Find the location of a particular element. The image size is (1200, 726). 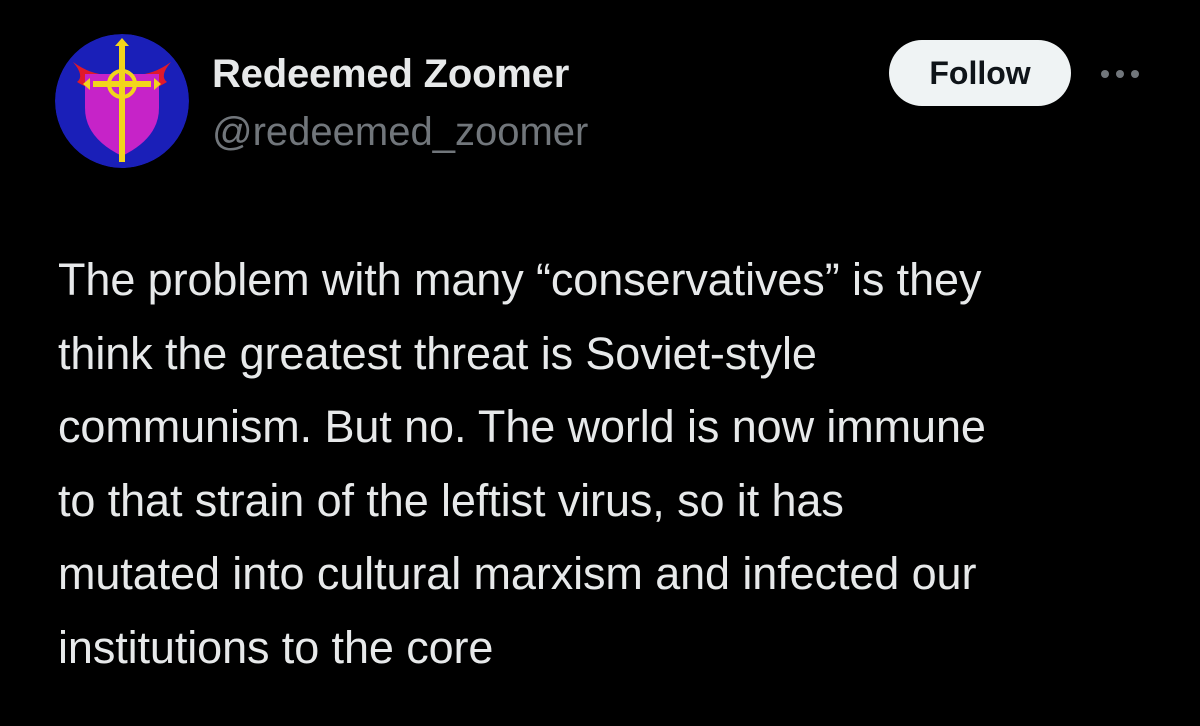

avatar is located at coordinates (122, 101).